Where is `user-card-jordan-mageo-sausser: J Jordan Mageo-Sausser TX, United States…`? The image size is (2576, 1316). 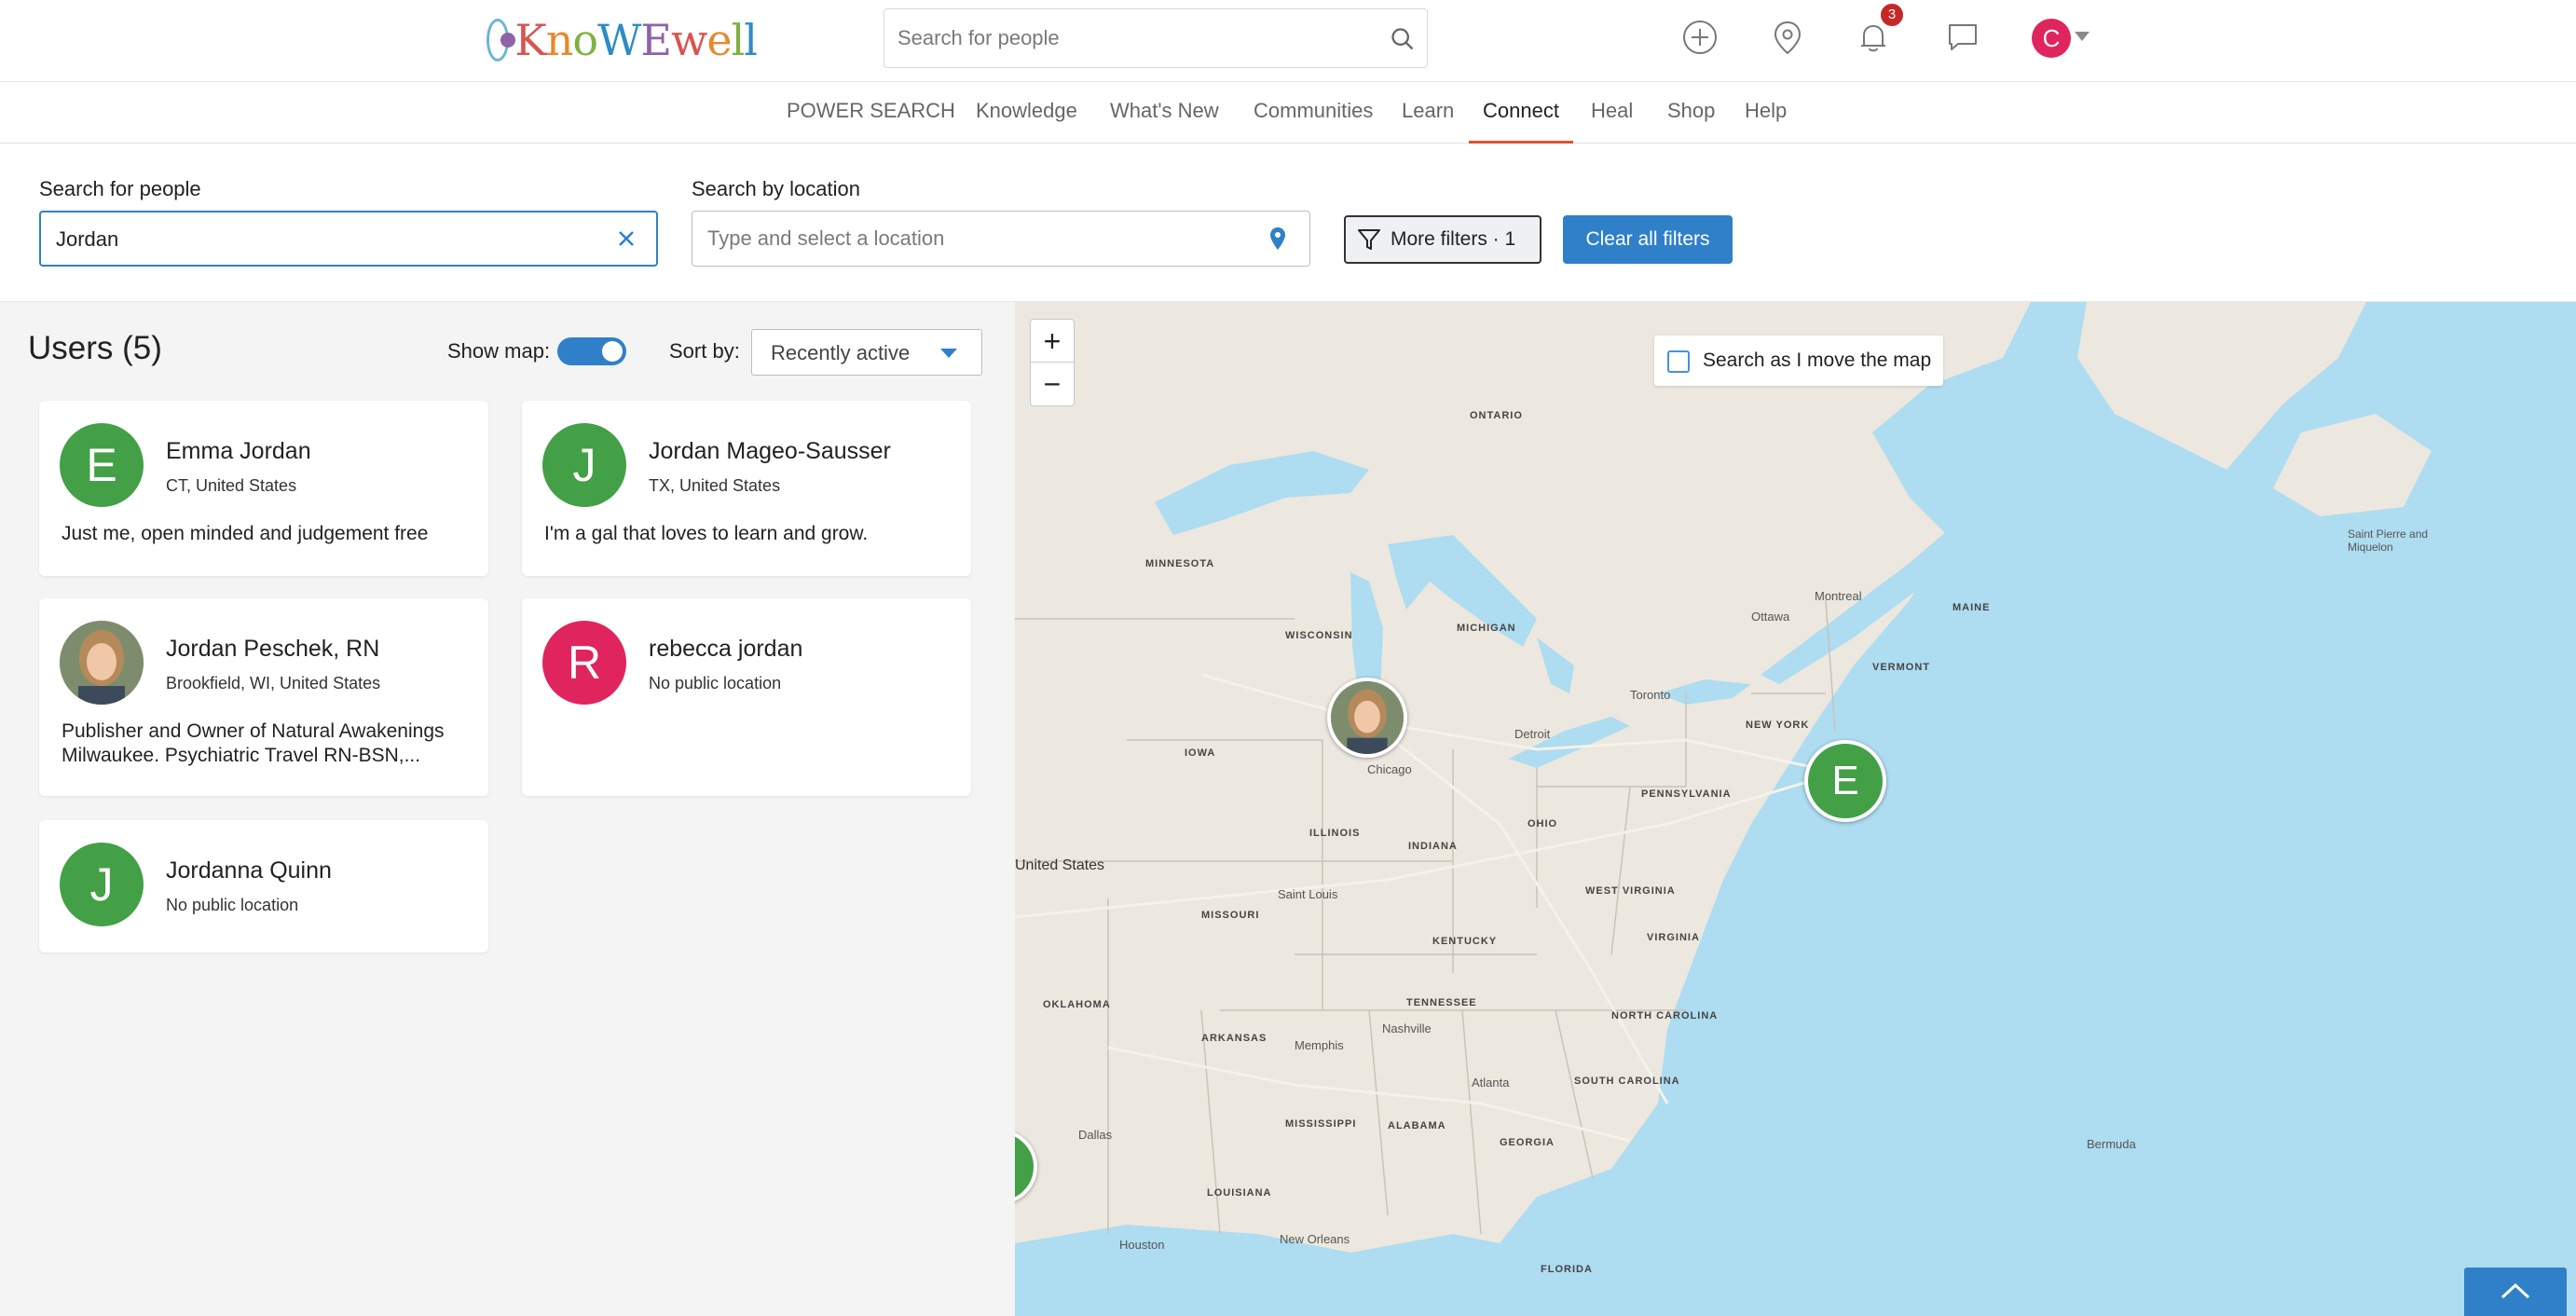
user-card-jordan-mageo-sausser: J Jordan Mageo-Sausser TX, United States… is located at coordinates (746, 489).